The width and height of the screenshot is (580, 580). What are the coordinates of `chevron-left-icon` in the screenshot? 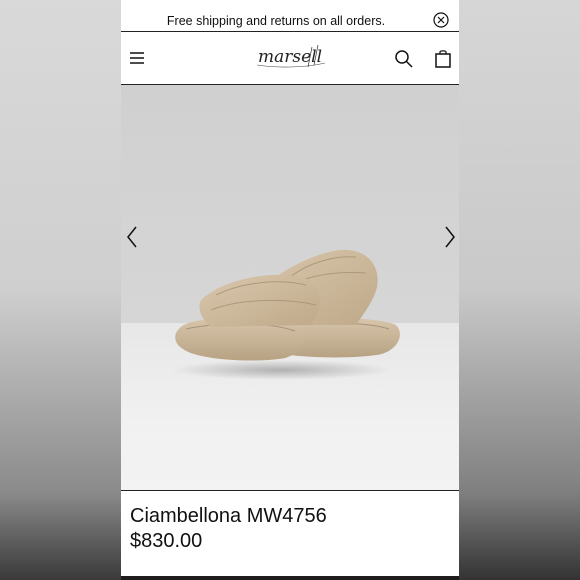 It's located at (132, 237).